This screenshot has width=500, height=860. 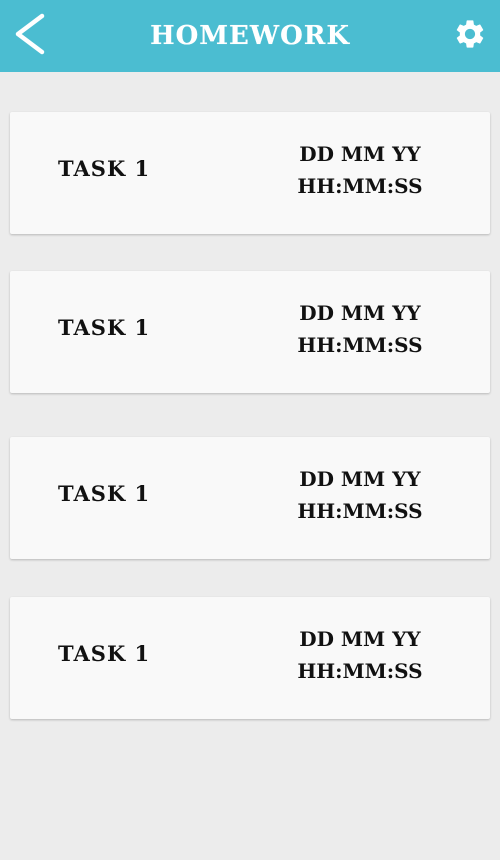 I want to click on top-app-bar: HOMEWORK, so click(x=250, y=36).